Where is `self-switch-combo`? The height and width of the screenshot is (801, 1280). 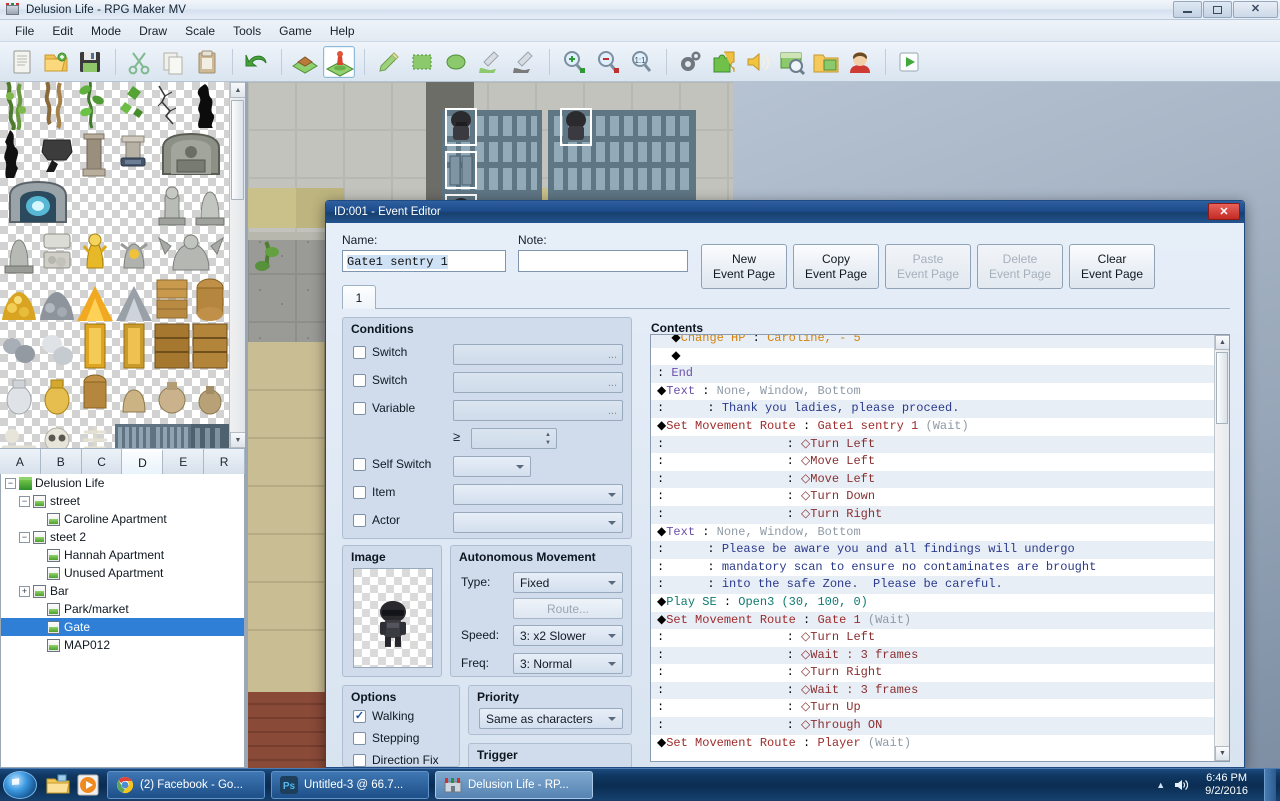 self-switch-combo is located at coordinates (492, 466).